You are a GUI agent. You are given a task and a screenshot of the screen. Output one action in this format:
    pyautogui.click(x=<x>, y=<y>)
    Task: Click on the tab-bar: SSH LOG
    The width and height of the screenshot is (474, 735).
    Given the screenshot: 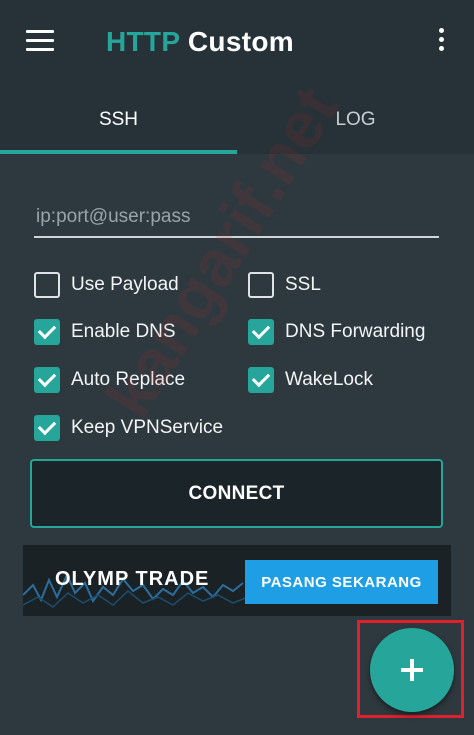 What is the action you would take?
    pyautogui.click(x=237, y=120)
    